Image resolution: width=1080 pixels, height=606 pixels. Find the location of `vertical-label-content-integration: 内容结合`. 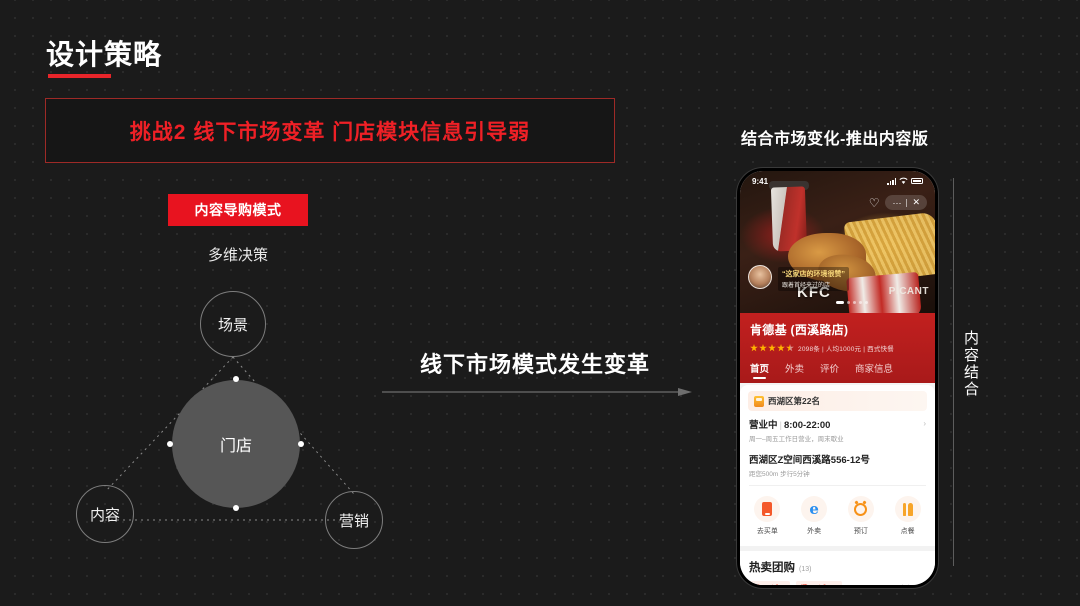

vertical-label-content-integration: 内容结合 is located at coordinates (970, 364).